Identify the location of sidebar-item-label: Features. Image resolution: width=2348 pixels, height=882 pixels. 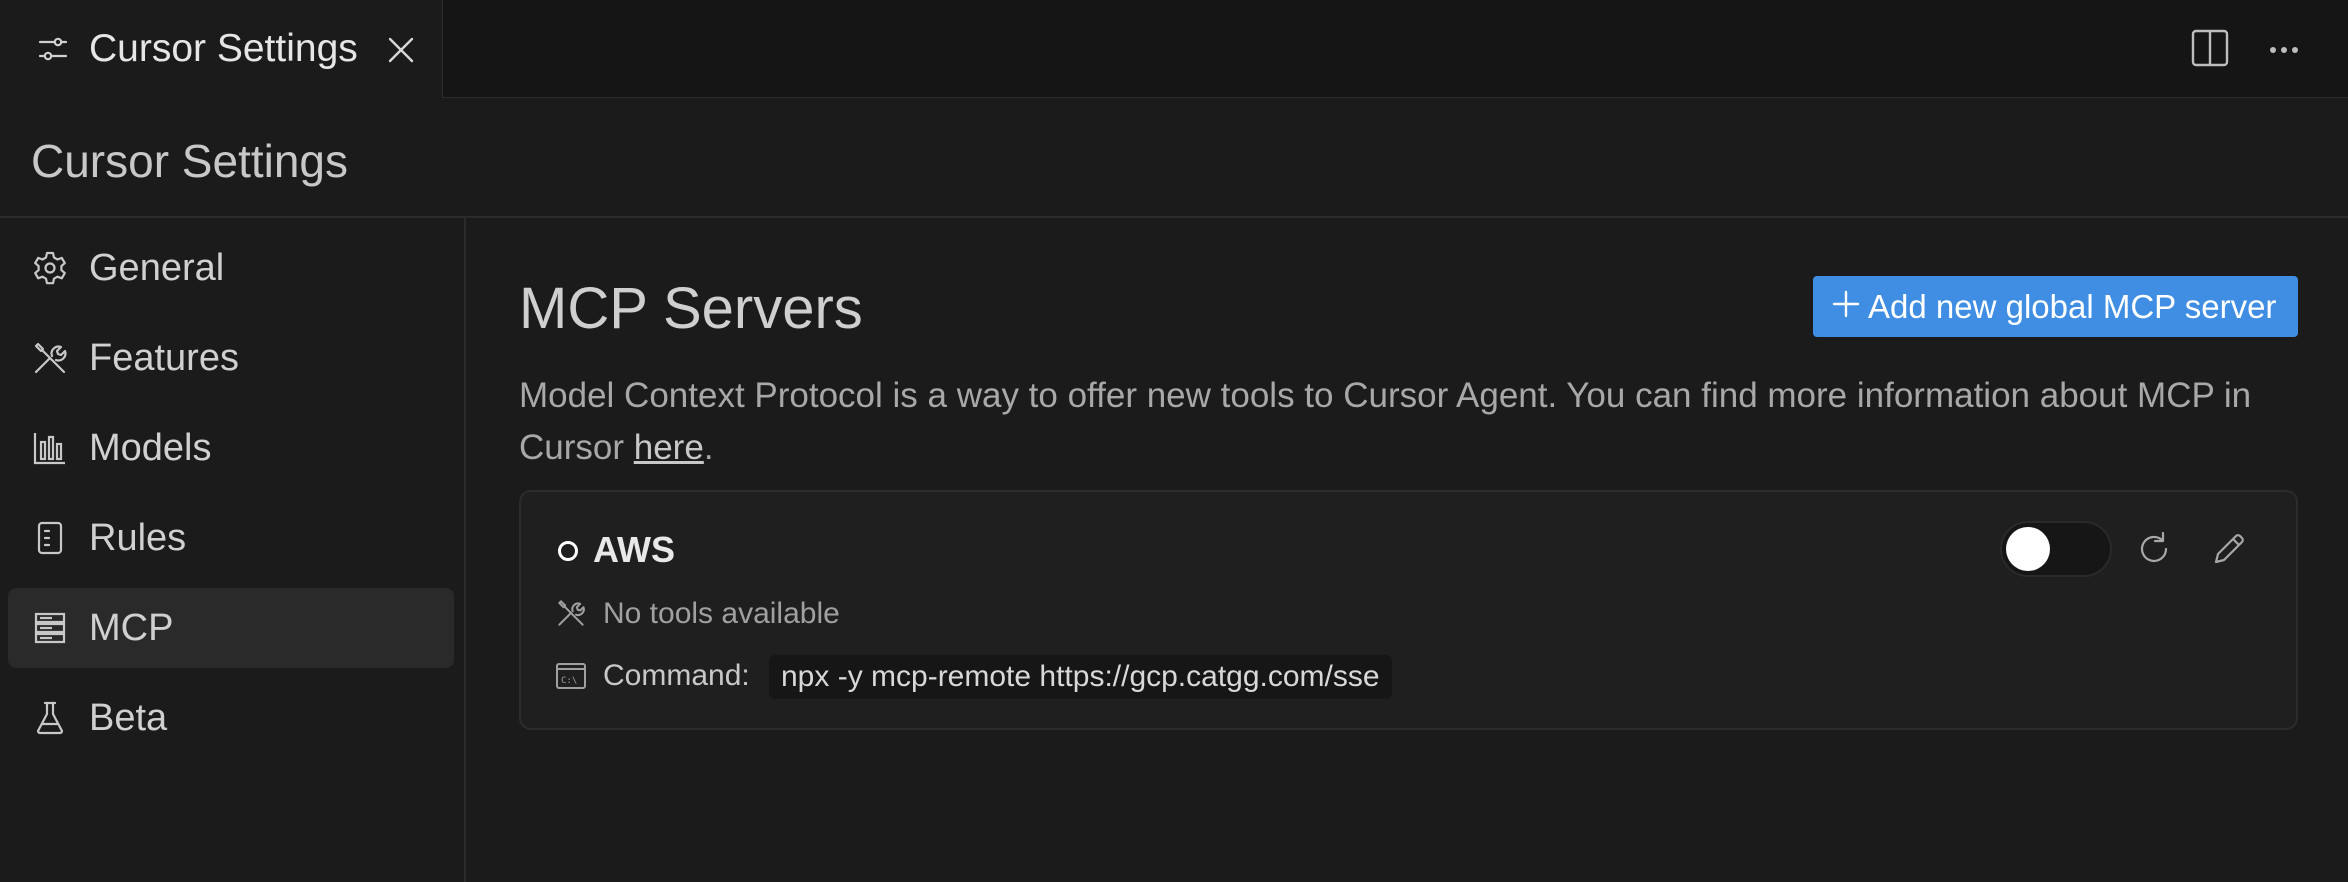
(164, 358).